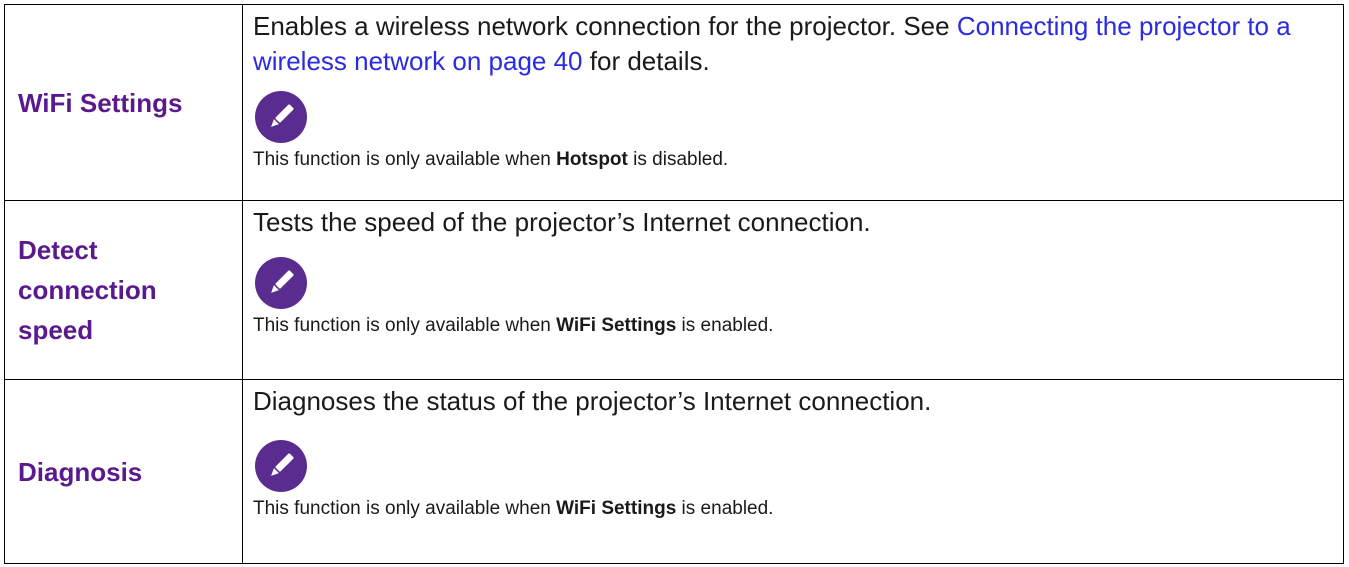 The width and height of the screenshot is (1349, 567). Describe the element at coordinates (80, 471) in the screenshot. I see `term-diagnosis: Diagnosis` at that location.